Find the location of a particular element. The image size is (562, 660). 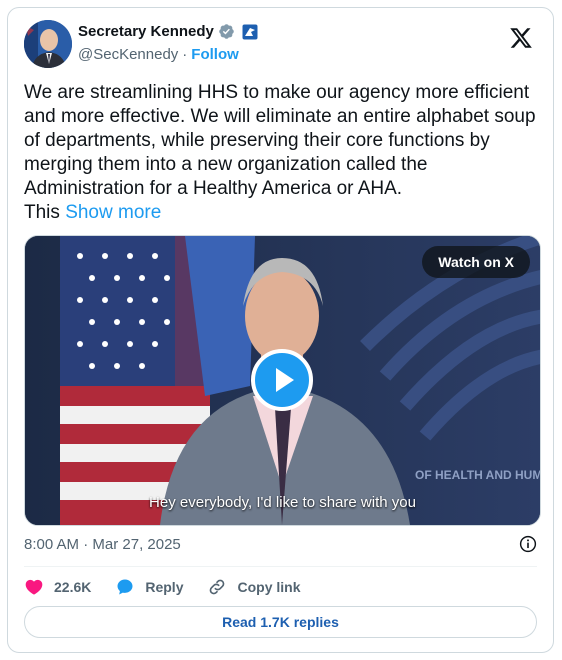

follow-button: Follow is located at coordinates (215, 54).